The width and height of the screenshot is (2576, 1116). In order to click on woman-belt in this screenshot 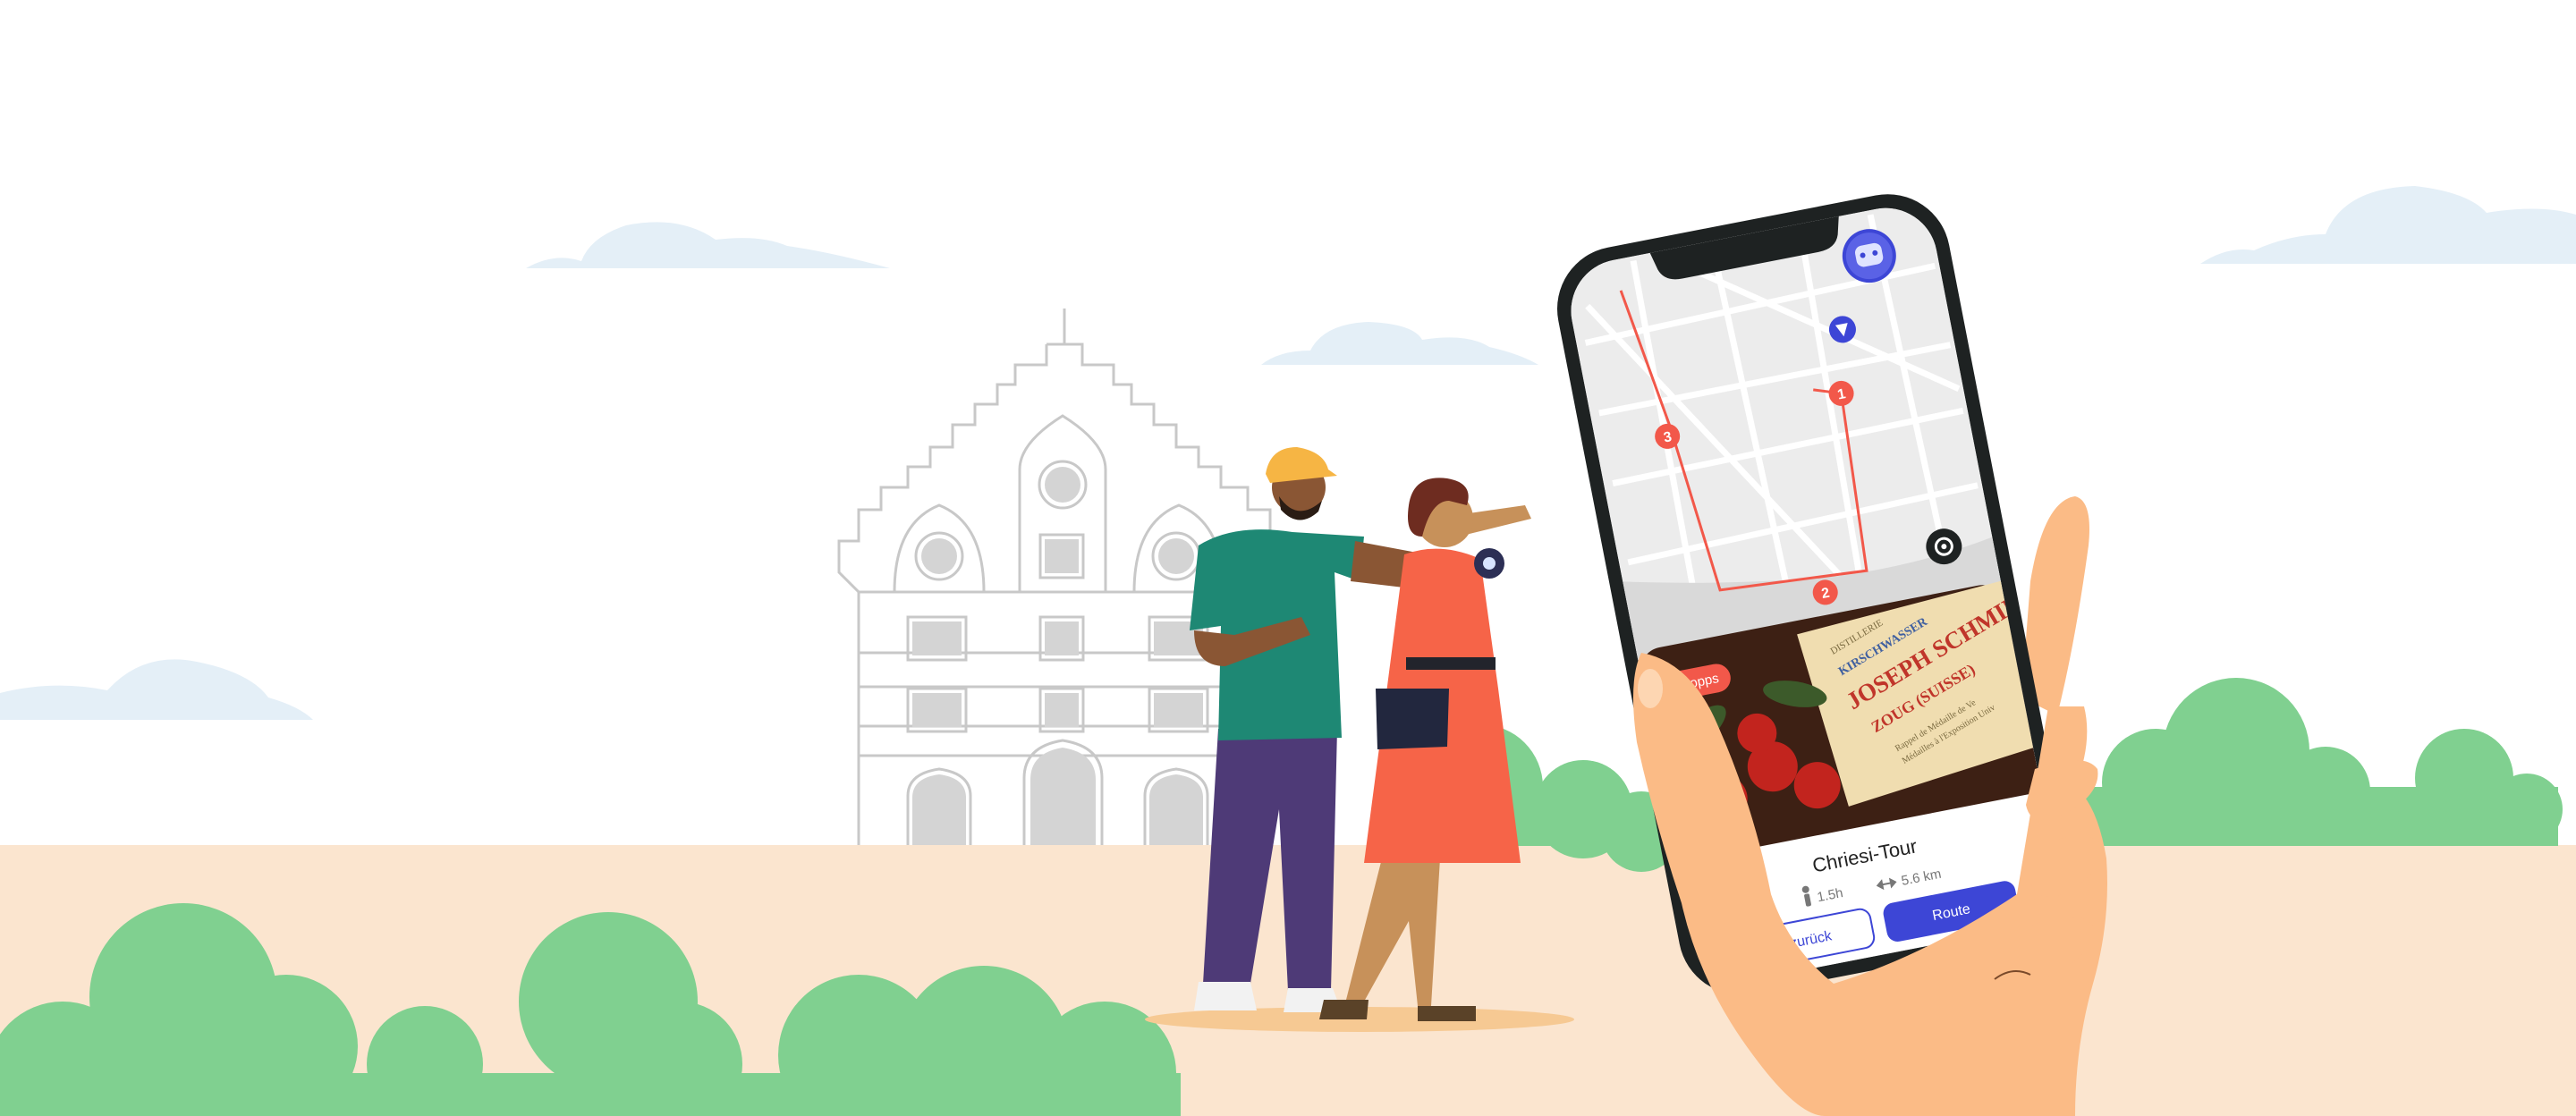, I will do `click(1451, 663)`.